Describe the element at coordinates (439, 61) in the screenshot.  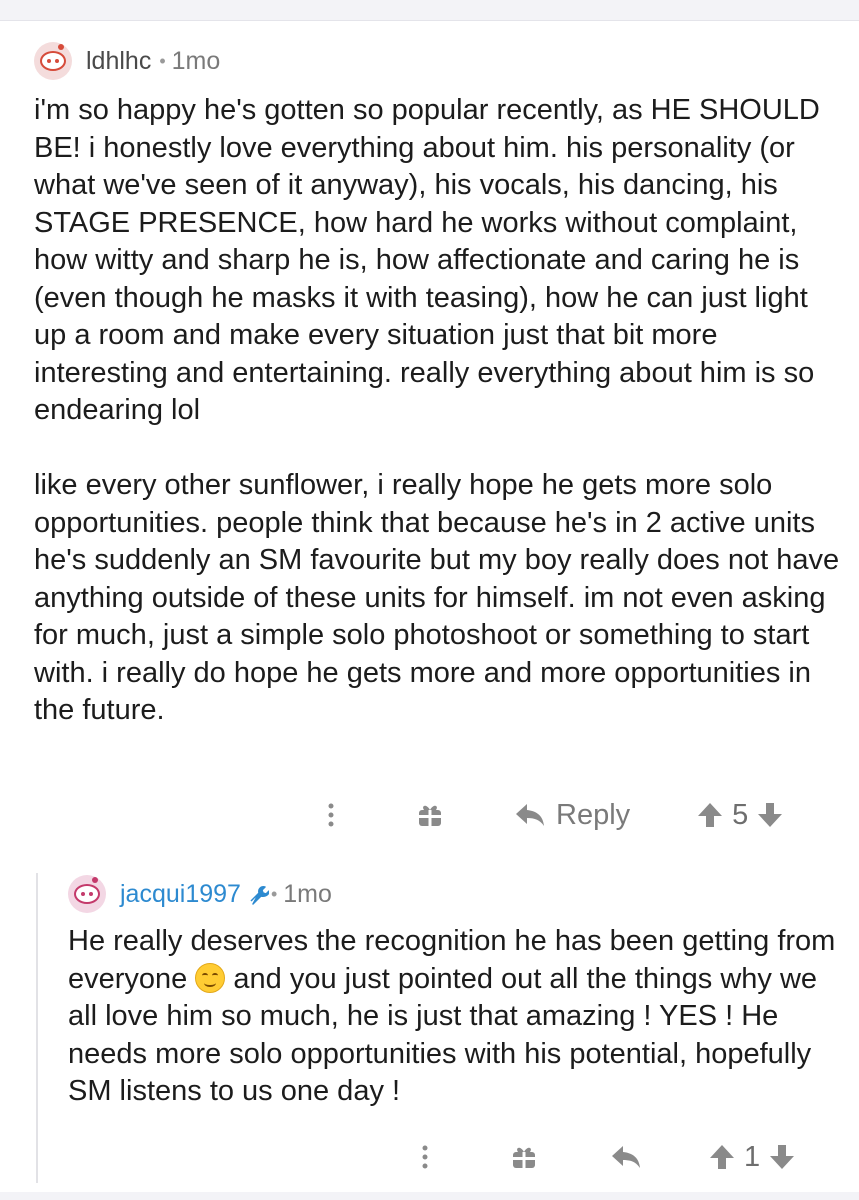
I see `comment-header: ldhlhc • 1mo` at that location.